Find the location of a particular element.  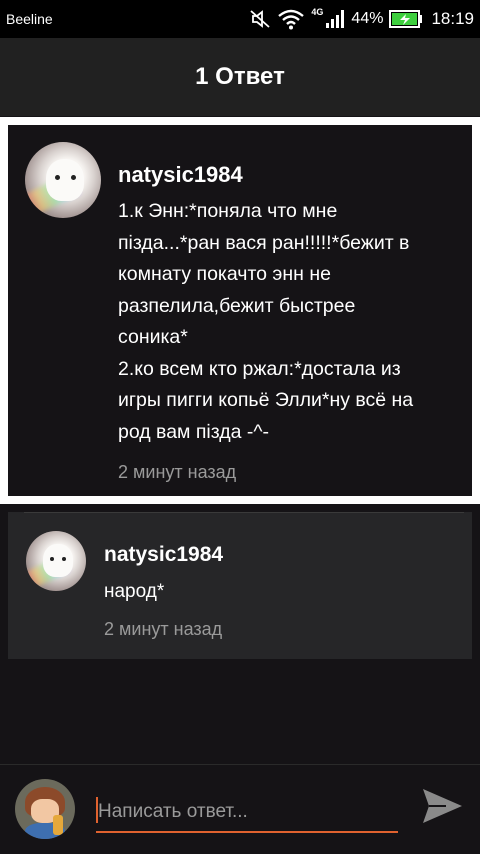

carrier-name: Beeline is located at coordinates (29, 19).